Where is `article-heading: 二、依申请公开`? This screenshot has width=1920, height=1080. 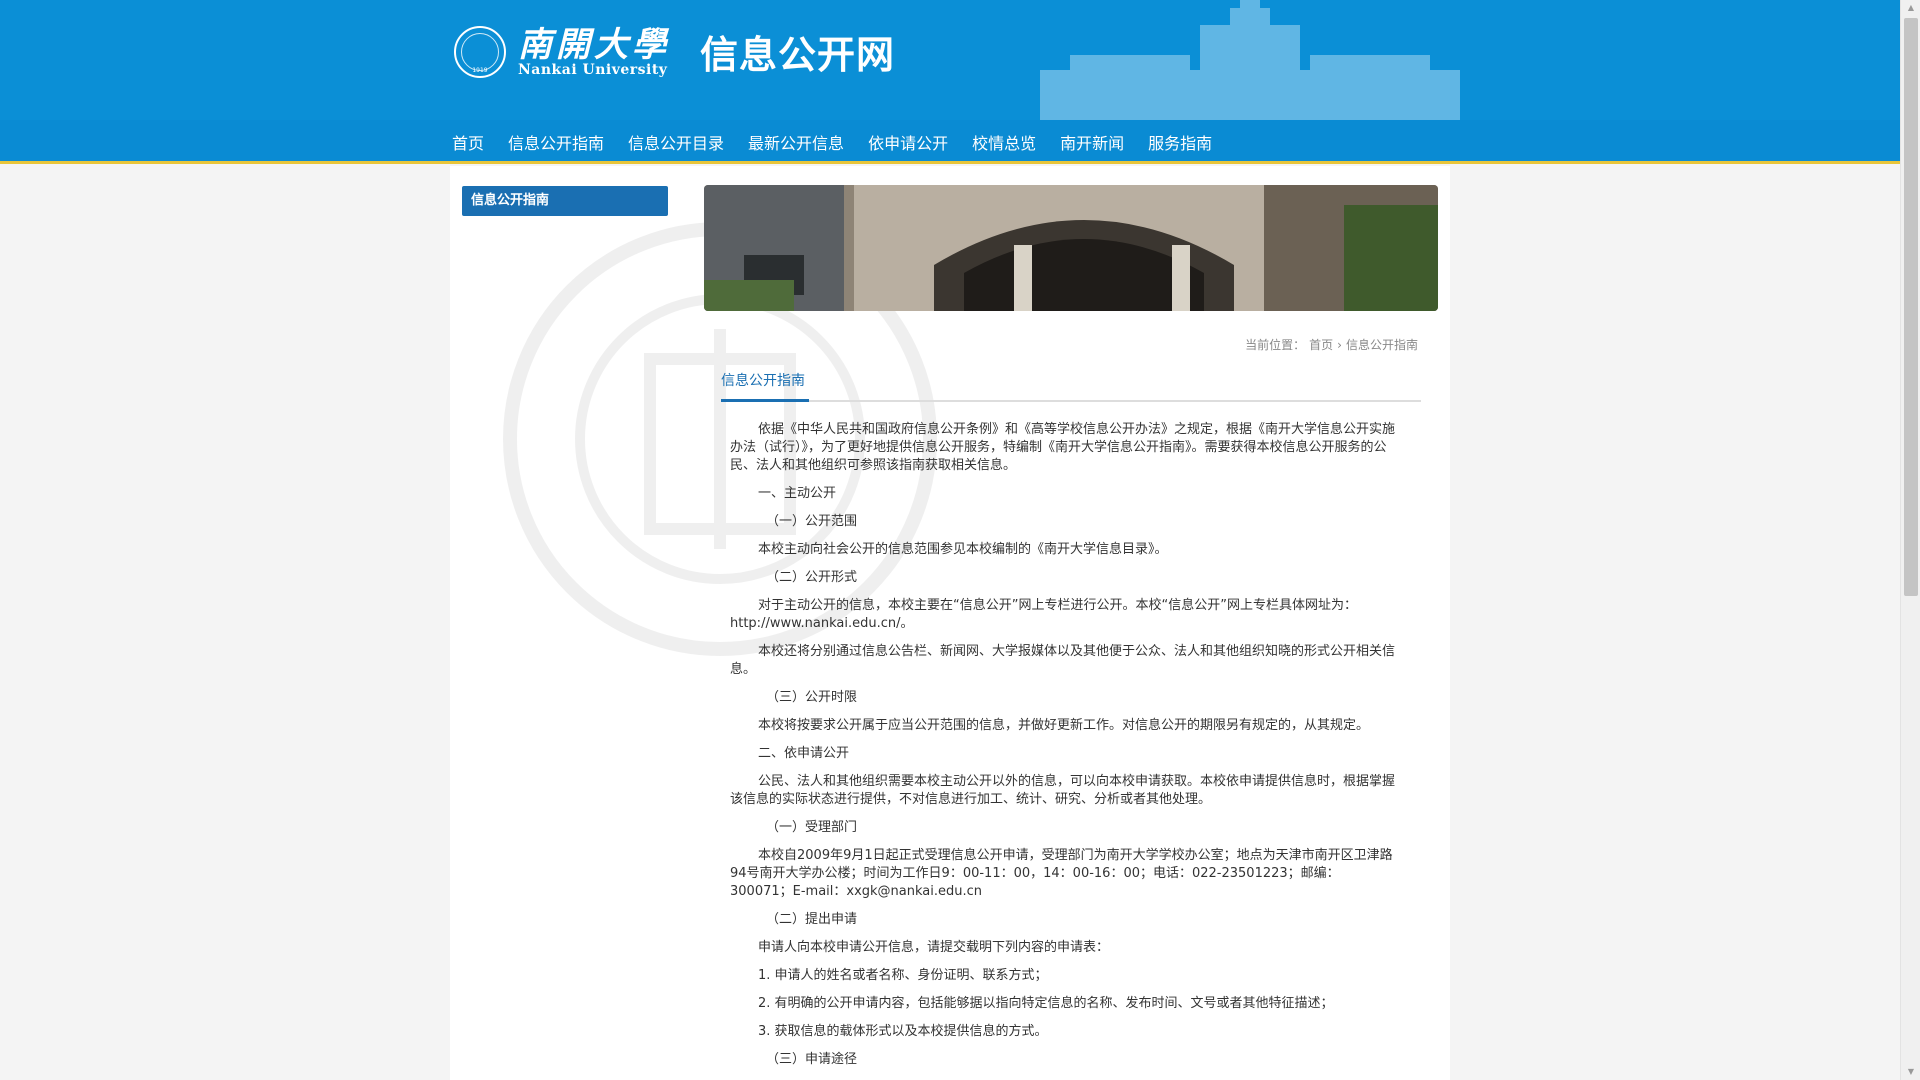
article-heading: 二、依申请公开 is located at coordinates (804, 753).